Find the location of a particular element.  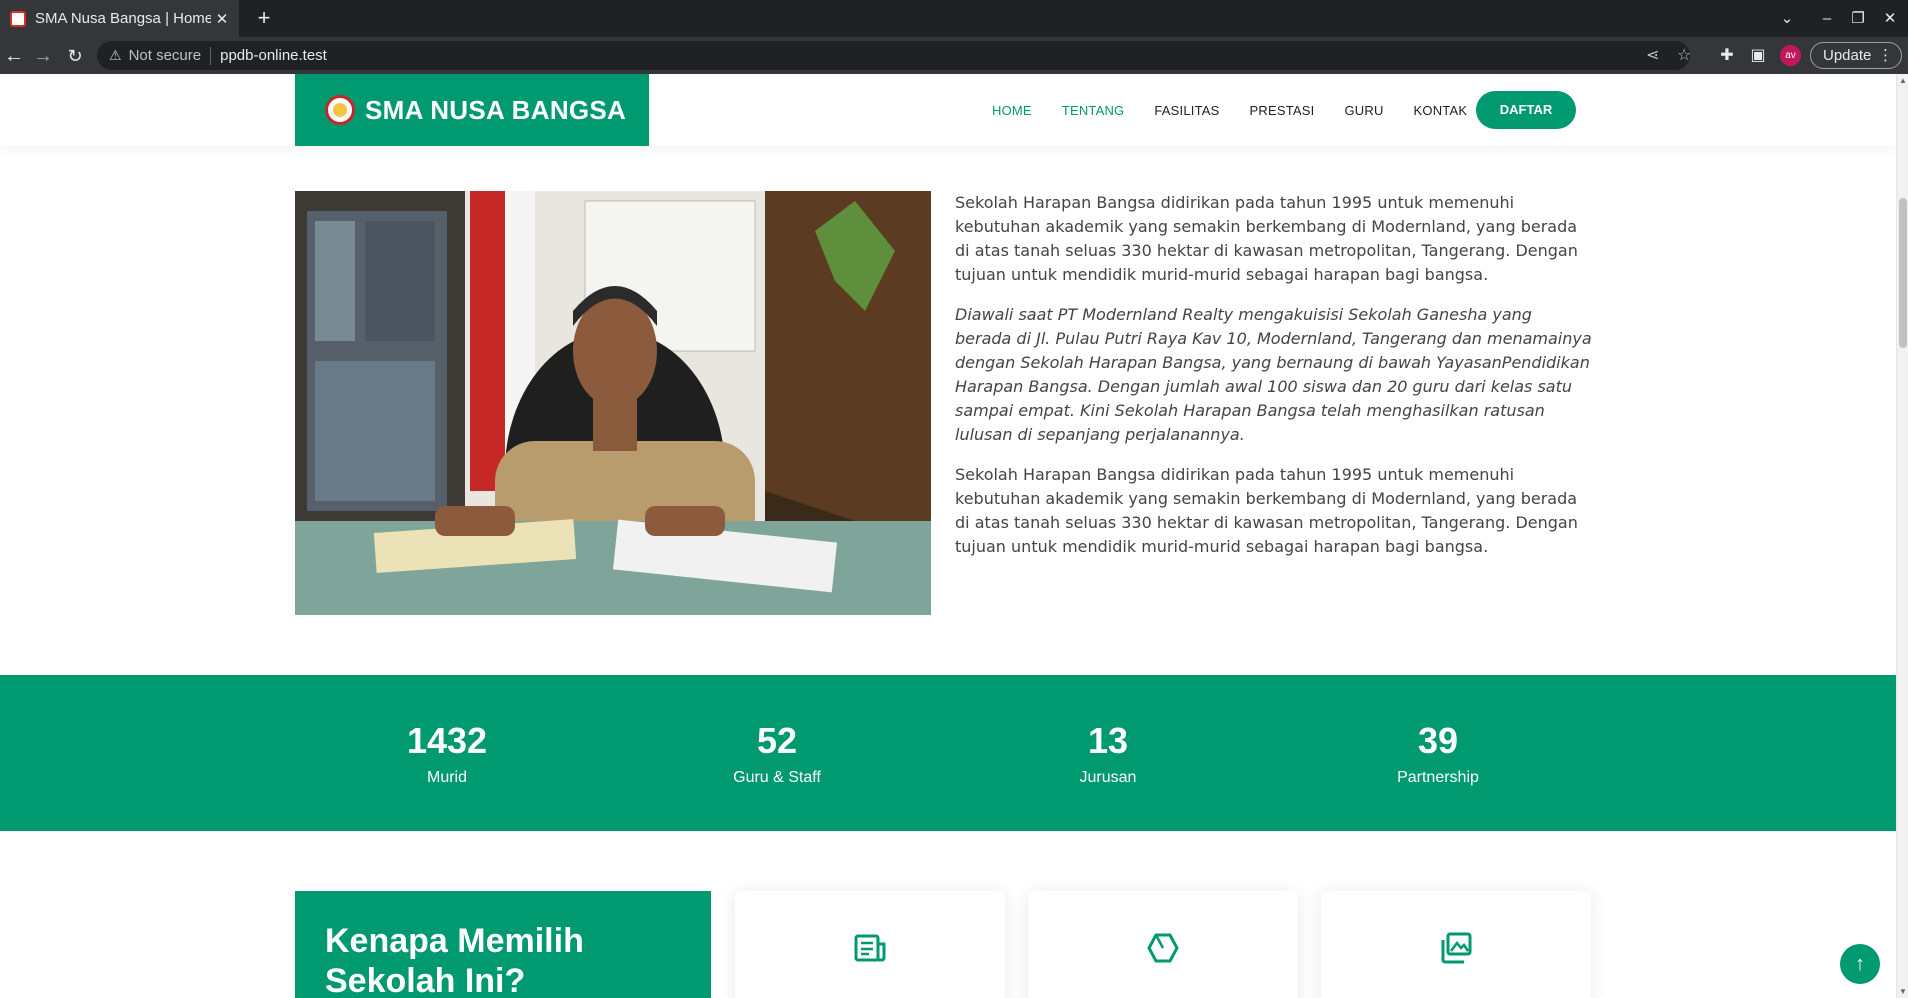

security-label: Not secure is located at coordinates (165, 55).